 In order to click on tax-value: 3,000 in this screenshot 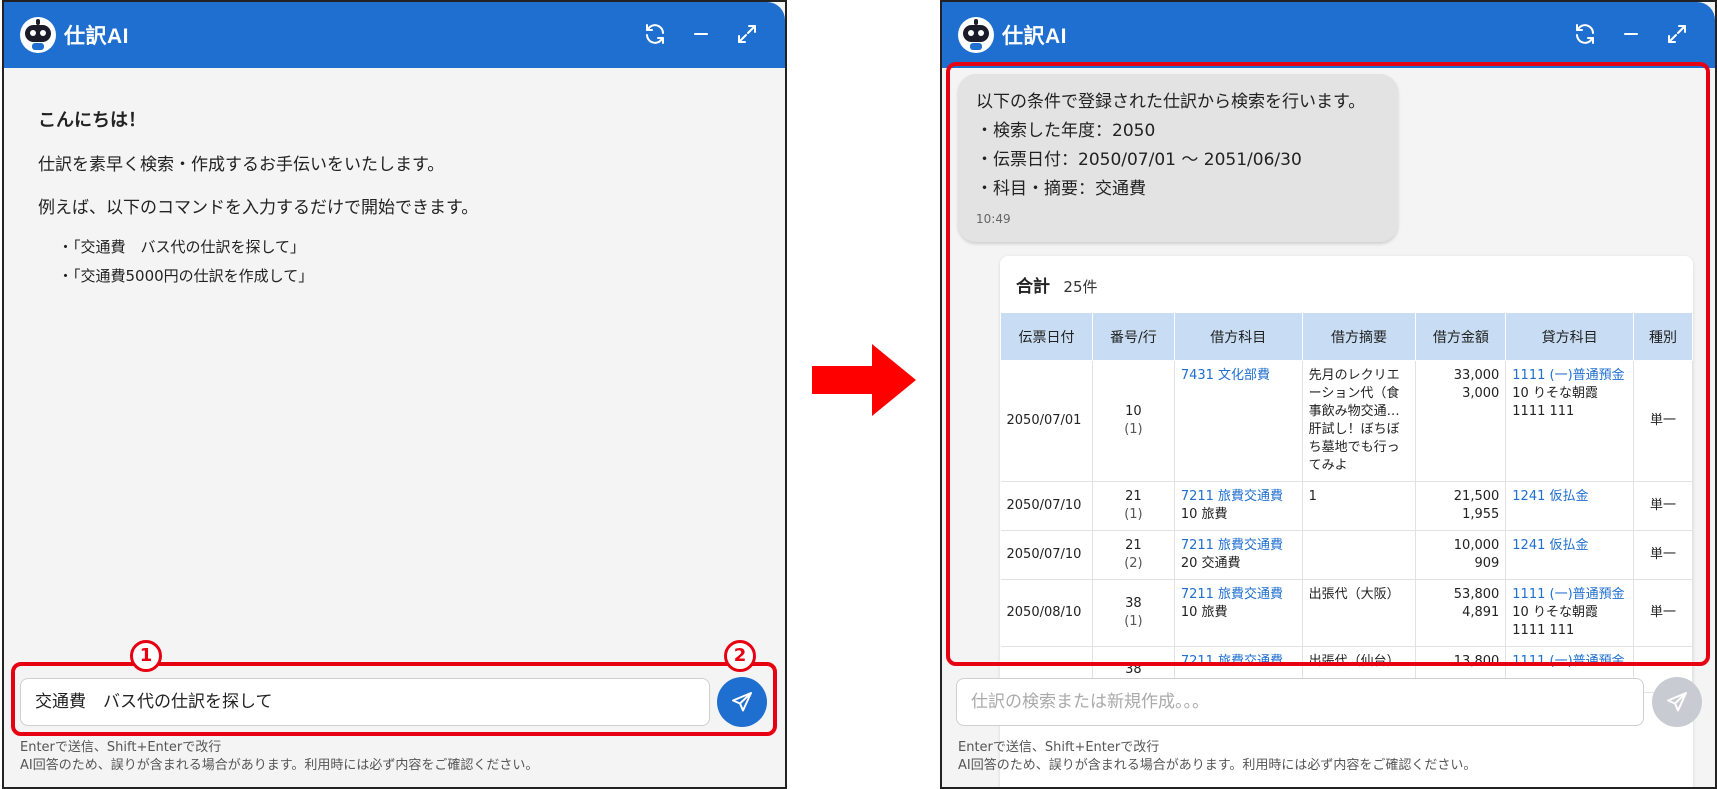, I will do `click(1481, 393)`.